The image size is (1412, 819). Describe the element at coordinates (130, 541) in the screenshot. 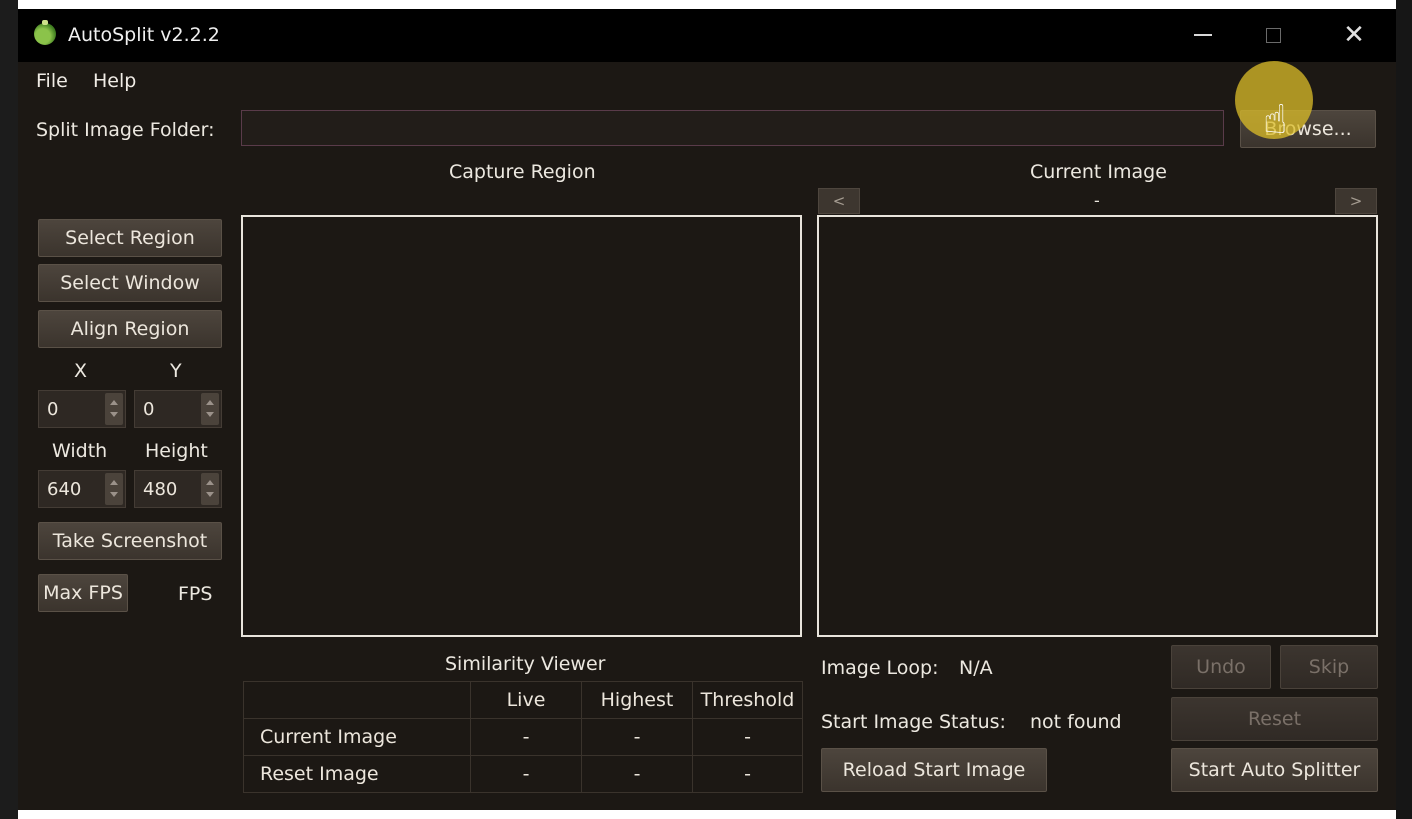

I see `take-screenshot-button: Take Screenshot` at that location.